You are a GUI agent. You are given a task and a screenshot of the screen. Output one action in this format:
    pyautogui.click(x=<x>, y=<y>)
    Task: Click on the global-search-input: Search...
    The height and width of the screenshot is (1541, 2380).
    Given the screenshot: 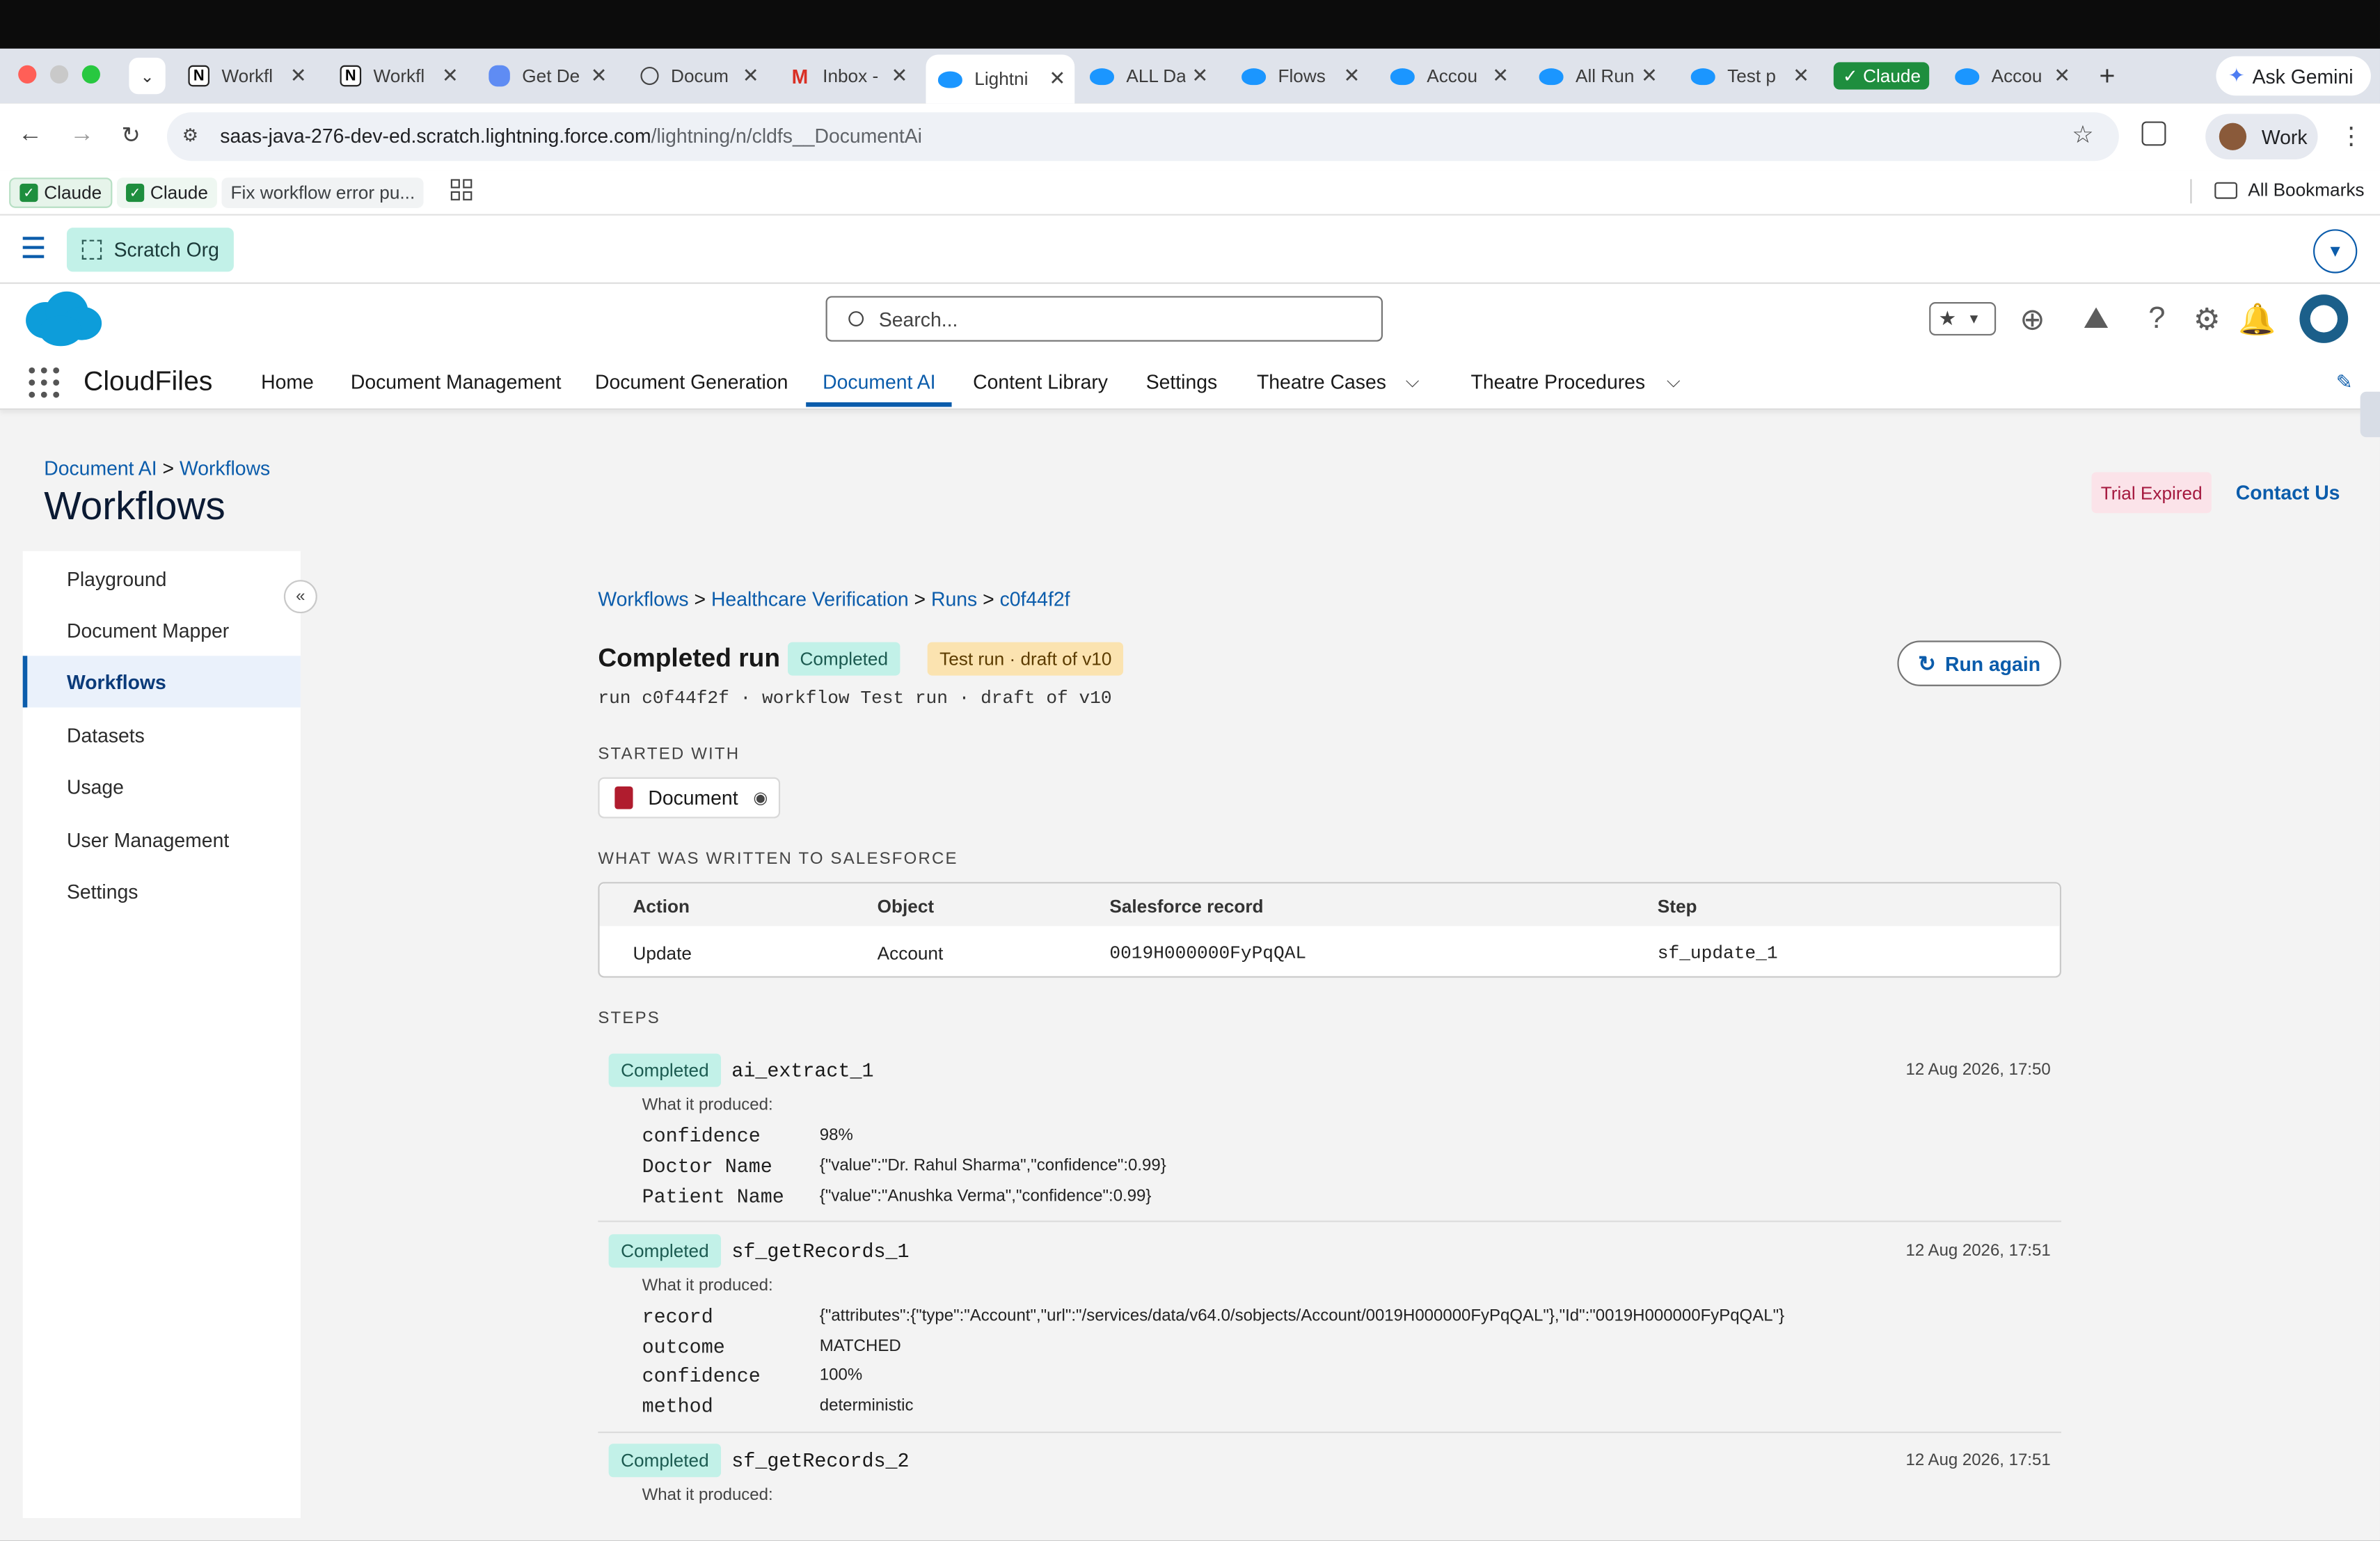 What is the action you would take?
    pyautogui.click(x=1104, y=319)
    